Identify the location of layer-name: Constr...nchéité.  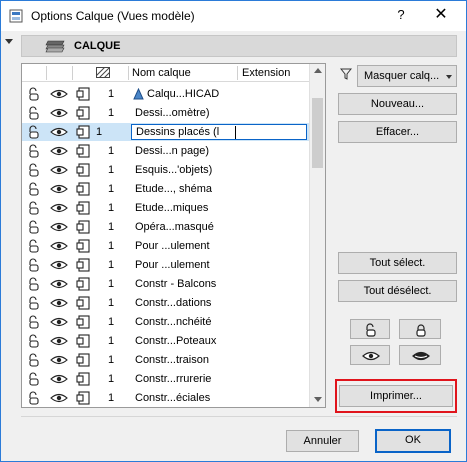
(173, 322).